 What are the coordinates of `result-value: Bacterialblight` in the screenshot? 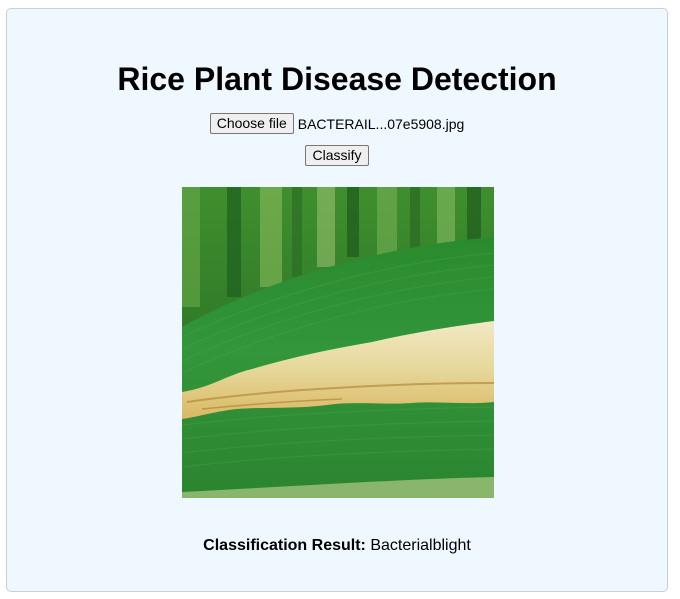 It's located at (420, 545).